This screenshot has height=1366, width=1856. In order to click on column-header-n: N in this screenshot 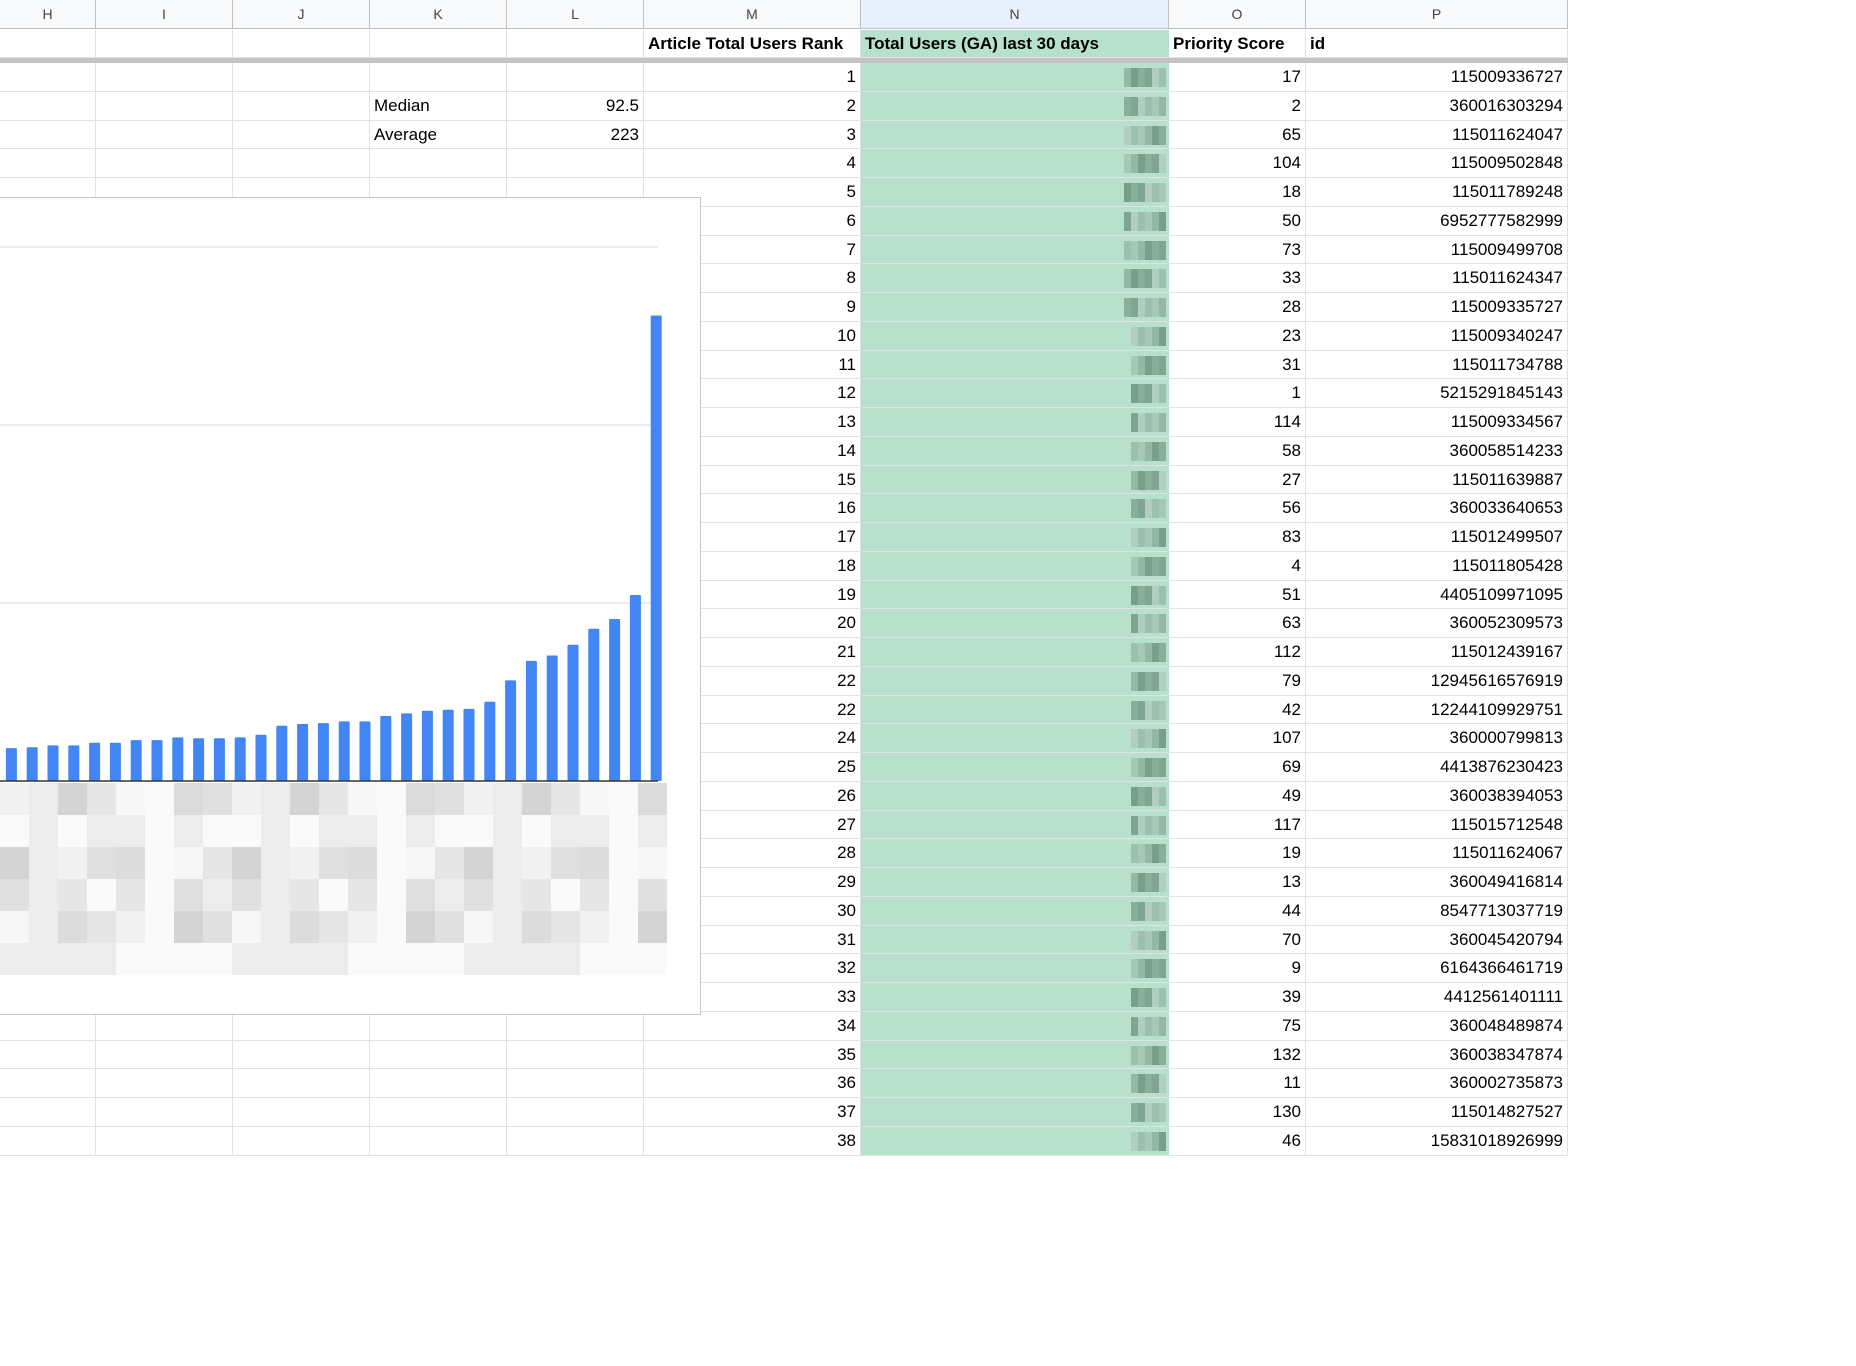, I will do `click(1015, 14)`.